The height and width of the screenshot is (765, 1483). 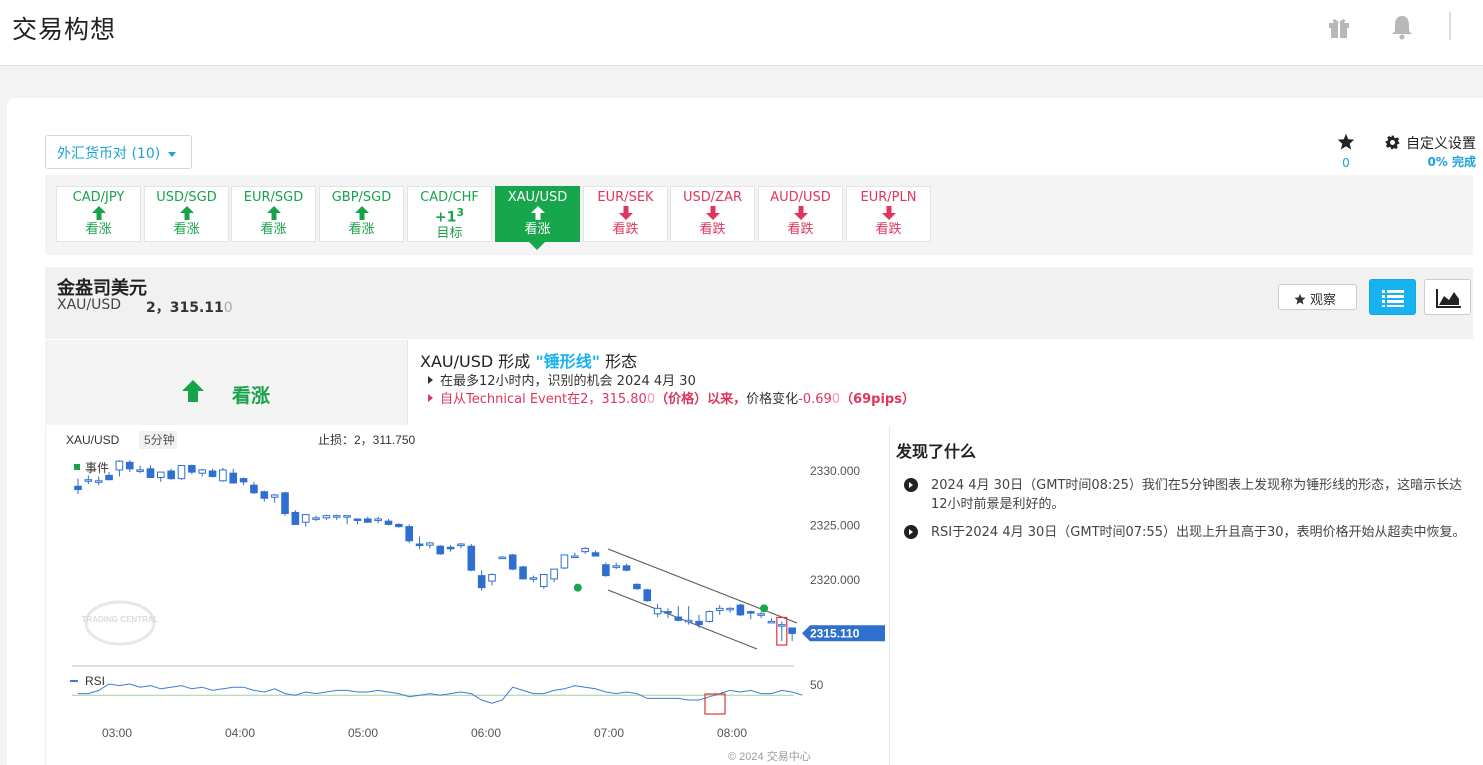 What do you see at coordinates (273, 197) in the screenshot?
I see `pair-symbol: EUR/SGD` at bounding box center [273, 197].